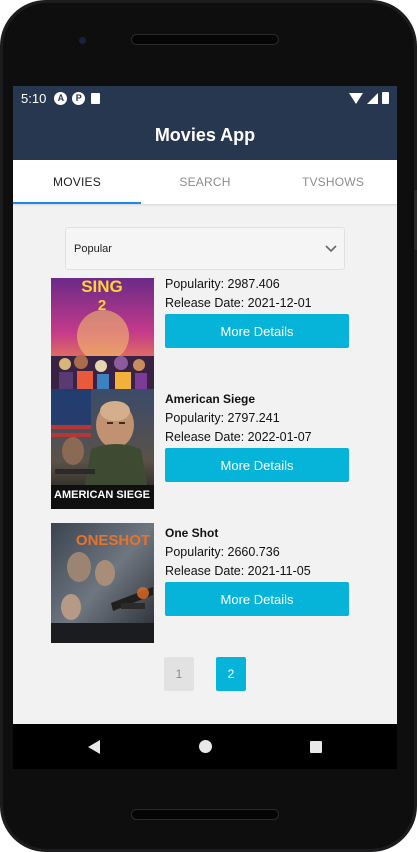  Describe the element at coordinates (205, 98) in the screenshot. I see `status-bar: 5:10 A P` at that location.